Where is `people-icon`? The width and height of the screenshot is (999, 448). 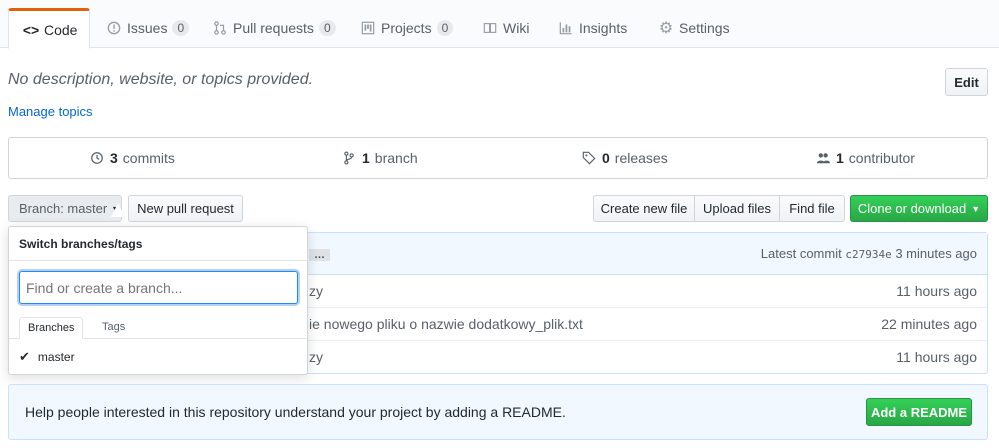 people-icon is located at coordinates (823, 158).